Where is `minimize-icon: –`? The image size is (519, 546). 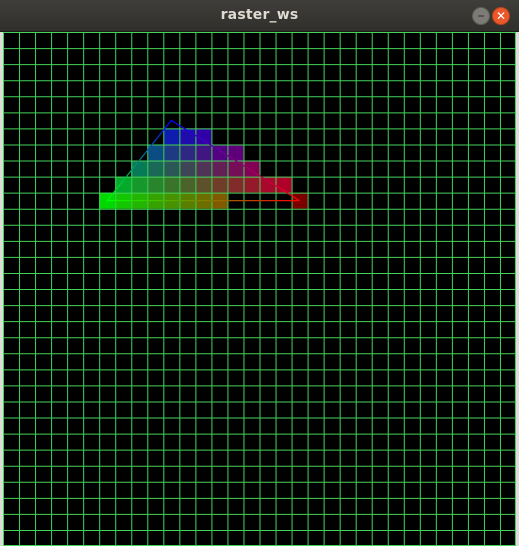
minimize-icon: – is located at coordinates (481, 16).